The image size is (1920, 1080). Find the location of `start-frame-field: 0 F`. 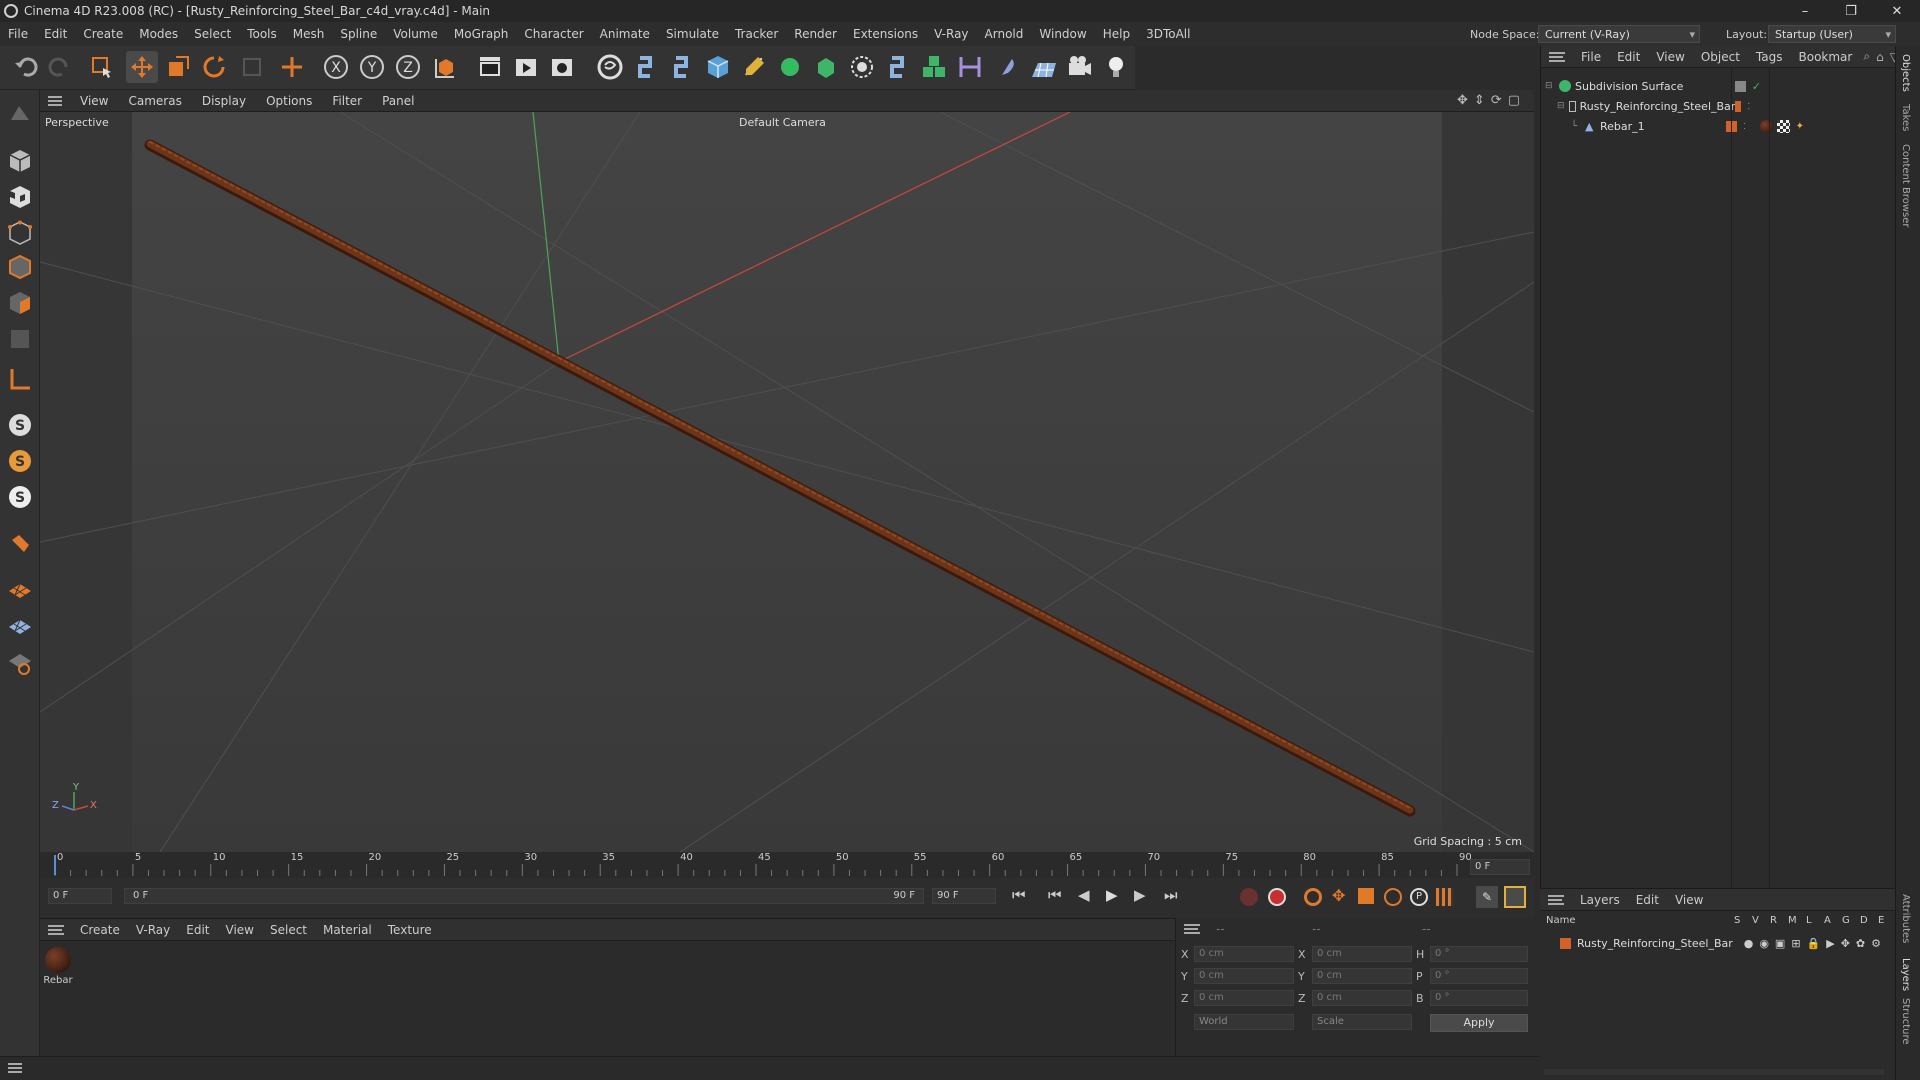

start-frame-field: 0 F is located at coordinates (80, 896).